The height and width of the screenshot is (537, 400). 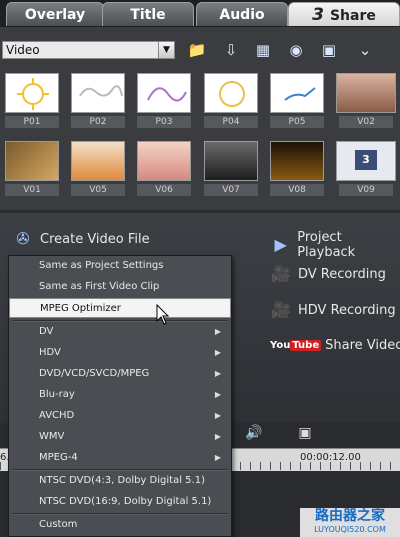 I want to click on tab-audio: Audio, so click(x=242, y=14).